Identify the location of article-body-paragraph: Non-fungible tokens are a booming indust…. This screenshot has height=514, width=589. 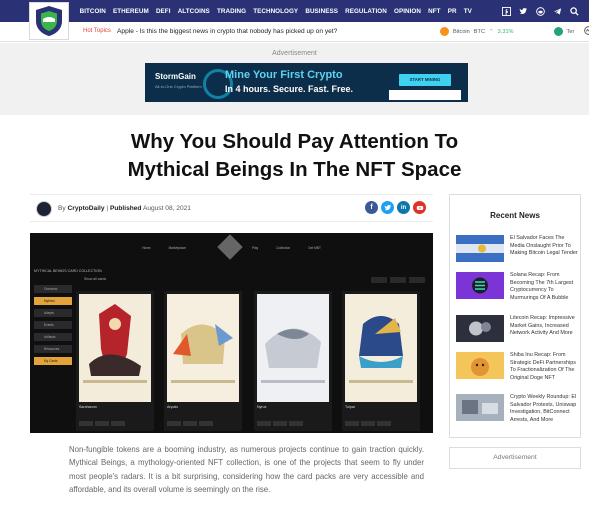
(246, 470).